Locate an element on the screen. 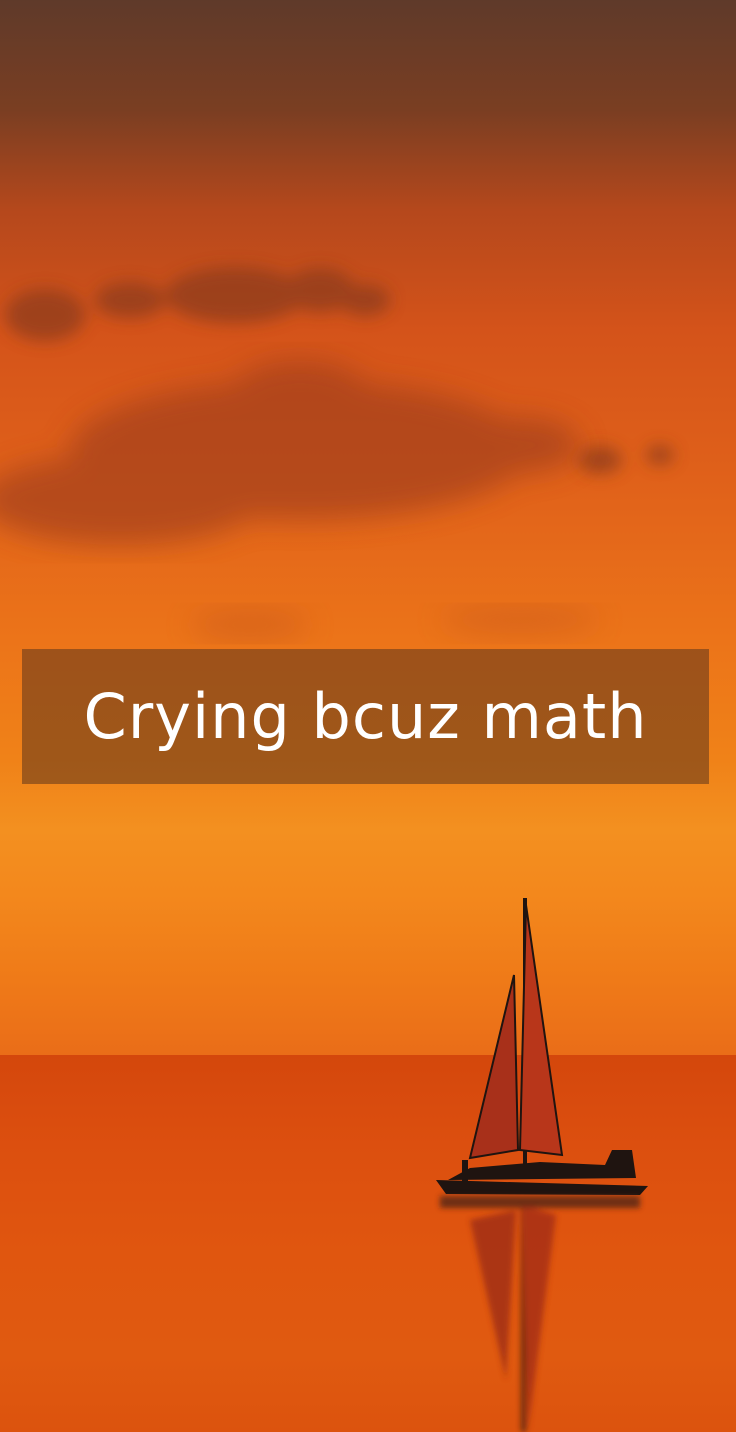 The height and width of the screenshot is (1432, 736). caption-text: Crying bcuz math is located at coordinates (365, 716).